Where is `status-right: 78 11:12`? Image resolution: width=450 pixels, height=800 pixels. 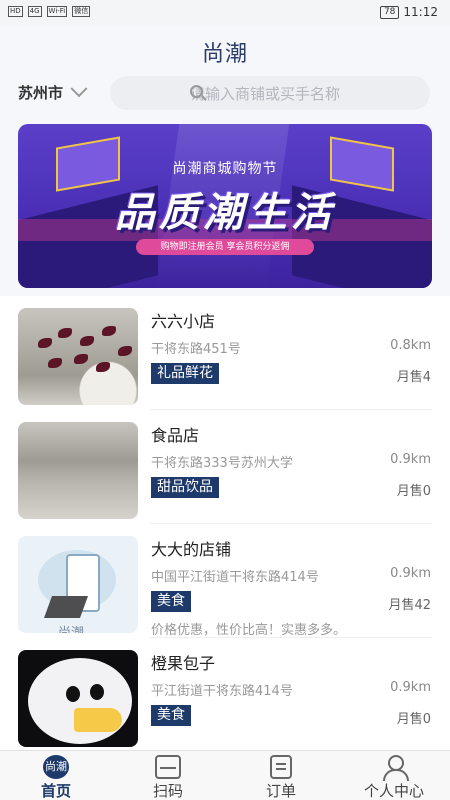 status-right: 78 11:12 is located at coordinates (408, 12).